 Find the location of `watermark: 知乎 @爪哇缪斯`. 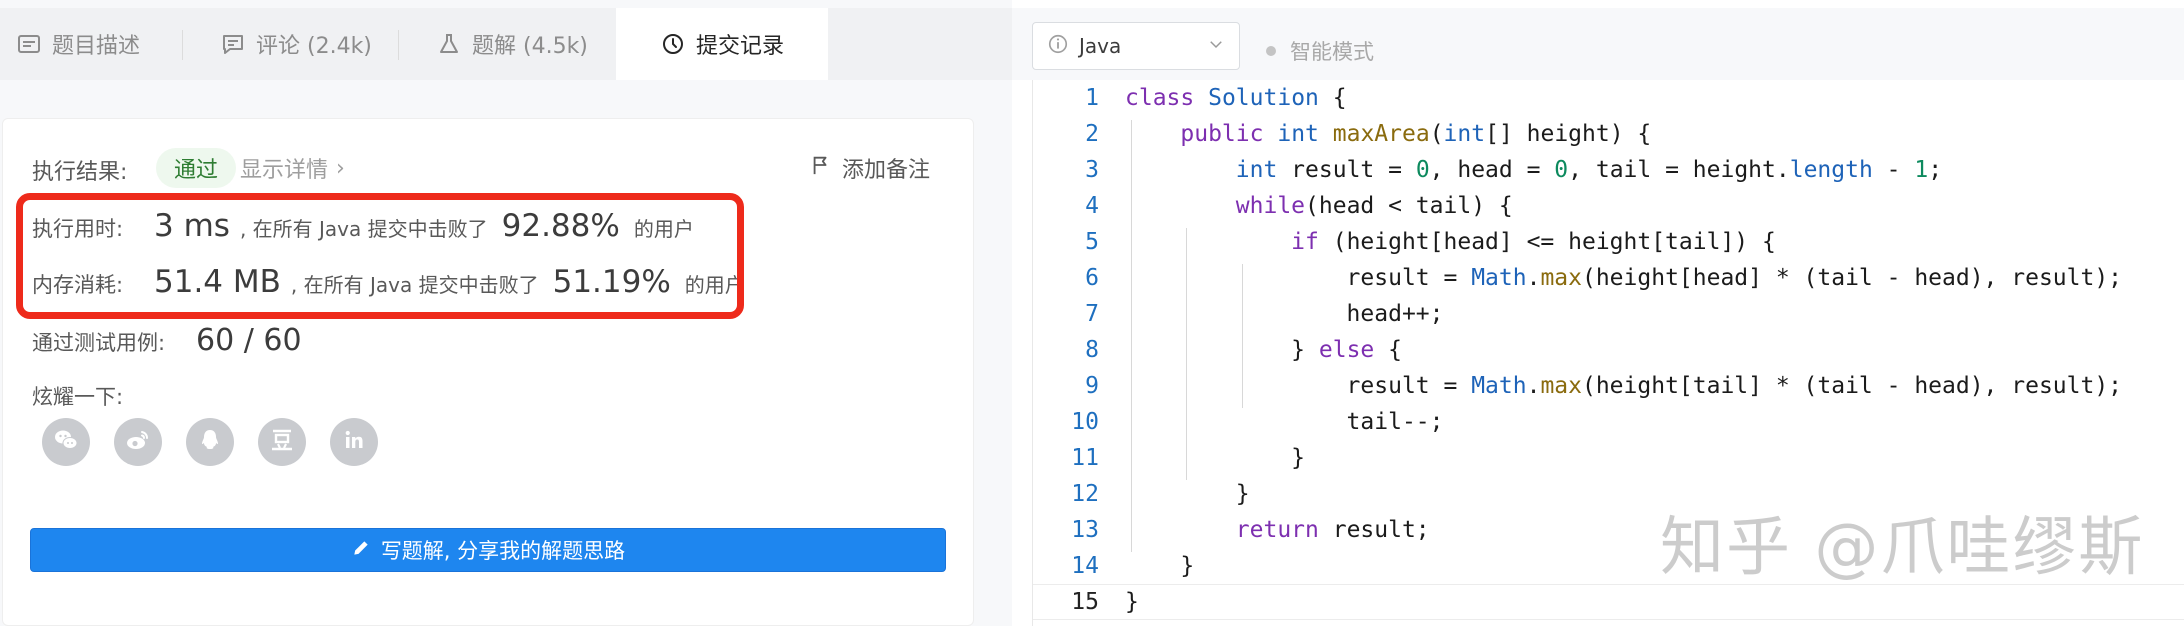

watermark: 知乎 @爪哇缪斯 is located at coordinates (1902, 548).